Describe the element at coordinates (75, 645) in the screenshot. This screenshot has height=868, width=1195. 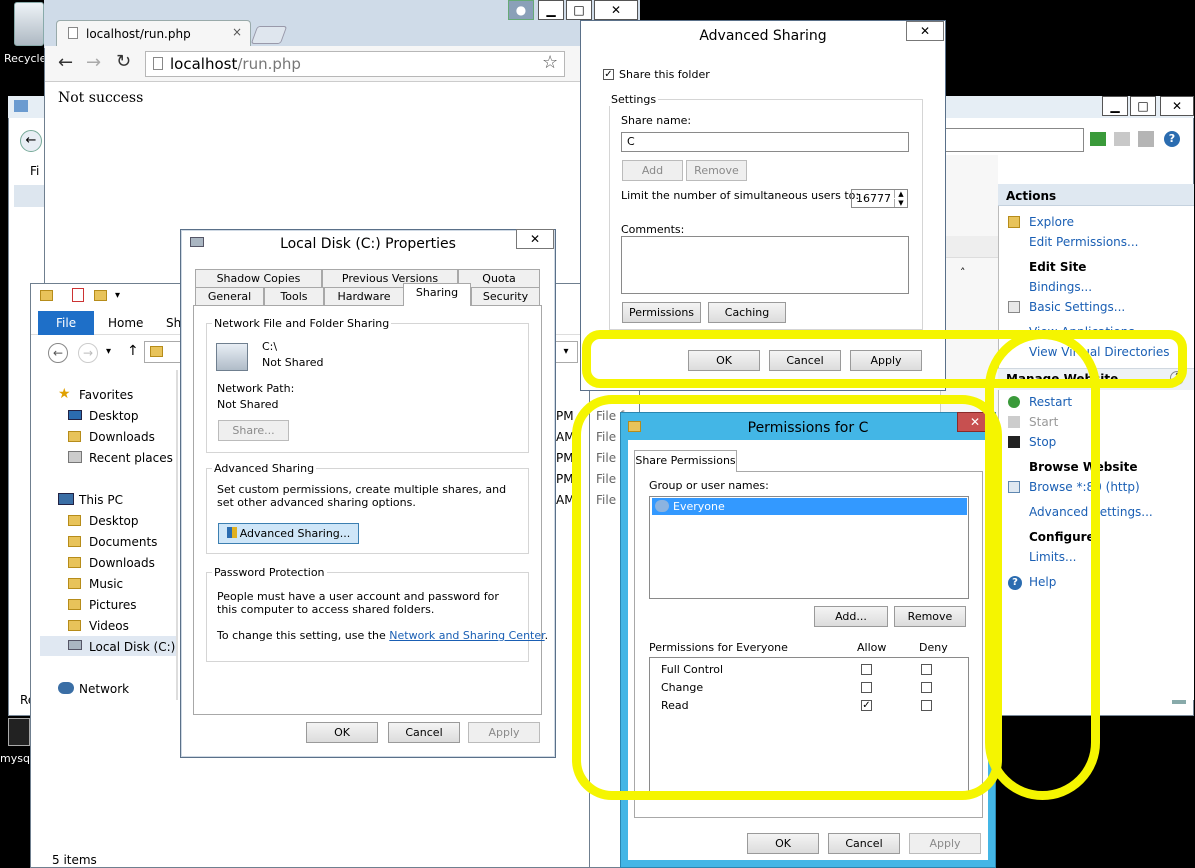
I see `local-disk-icon` at that location.